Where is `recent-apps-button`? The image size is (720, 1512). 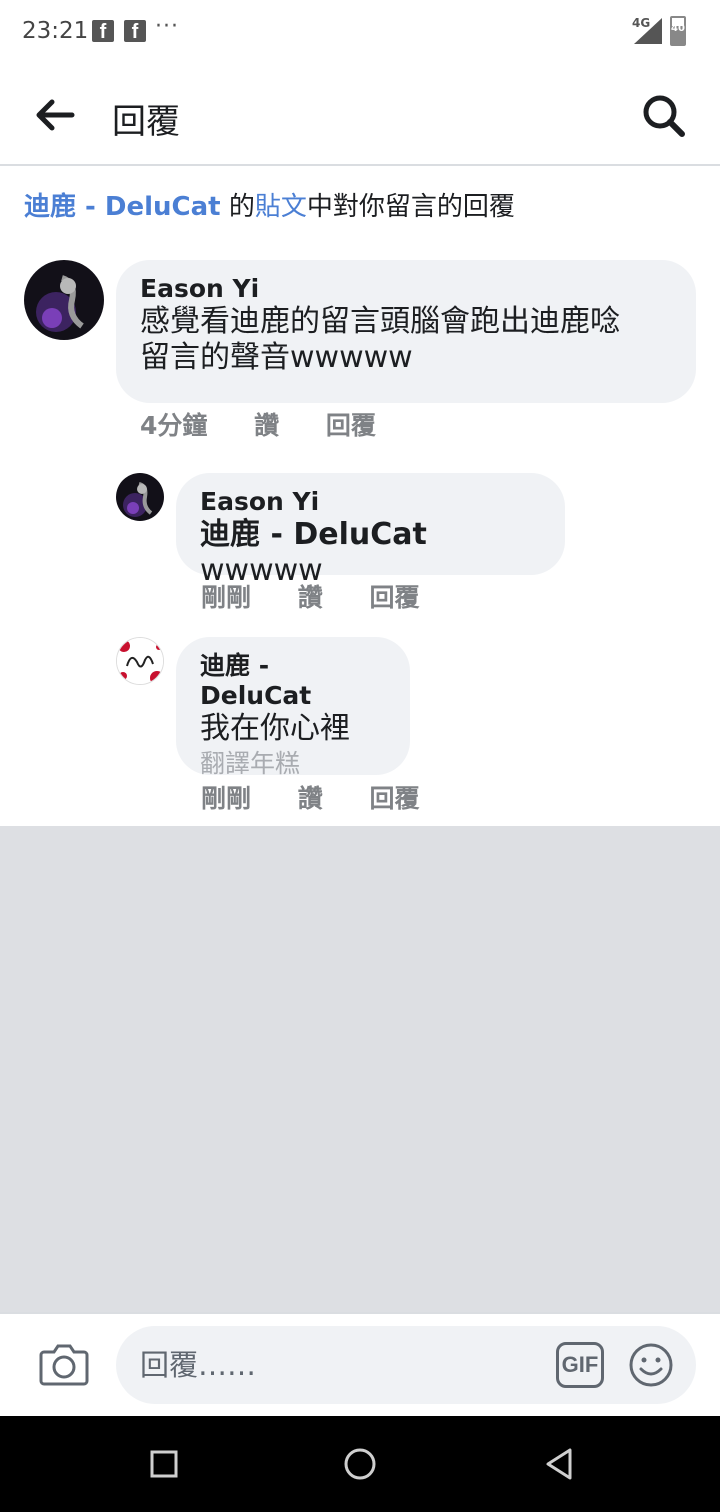 recent-apps-button is located at coordinates (164, 1464).